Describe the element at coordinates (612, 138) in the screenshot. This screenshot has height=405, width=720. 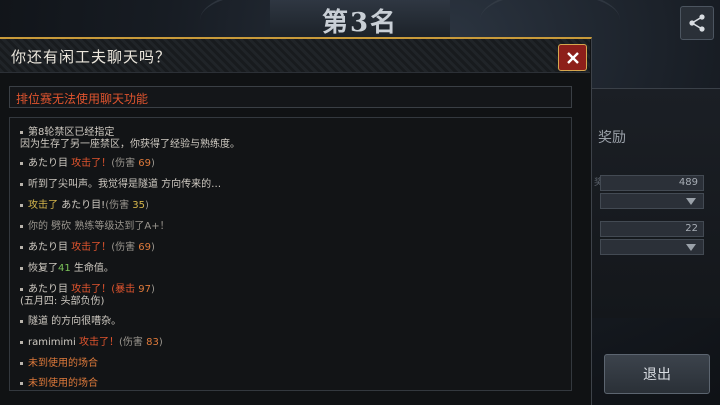
I see `reward-label: 奖励` at that location.